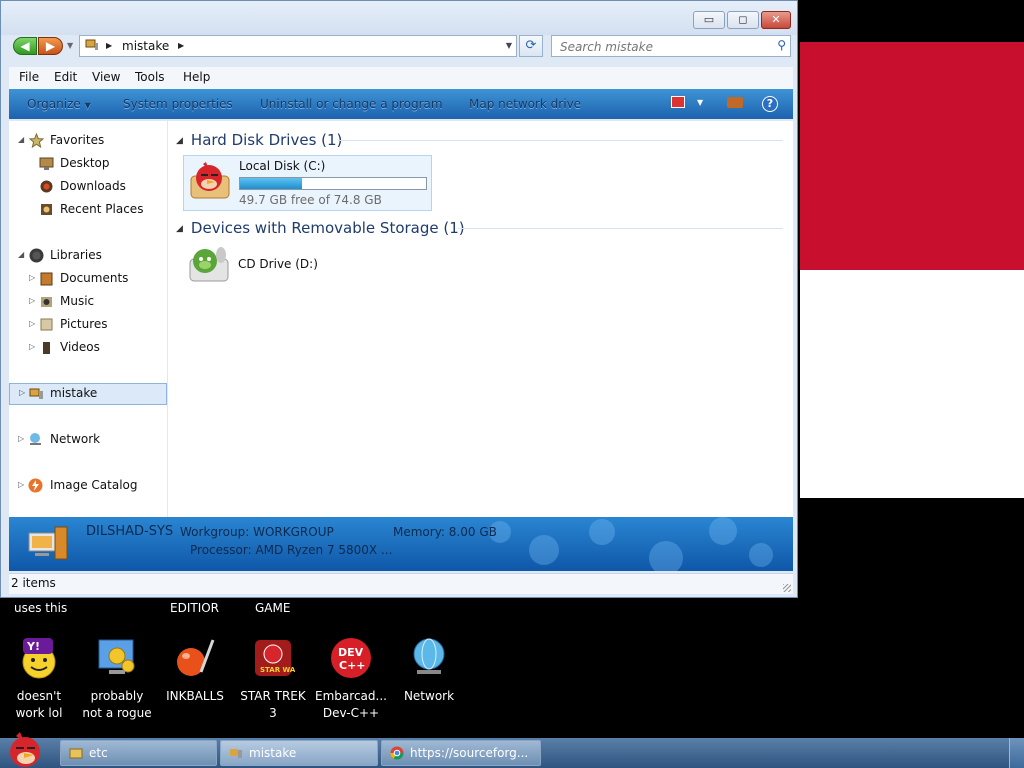 This screenshot has width=1024, height=768. Describe the element at coordinates (259, 140) in the screenshot. I see `group-header-hard-disk: ◢ Hard Disk Drives (1)` at that location.